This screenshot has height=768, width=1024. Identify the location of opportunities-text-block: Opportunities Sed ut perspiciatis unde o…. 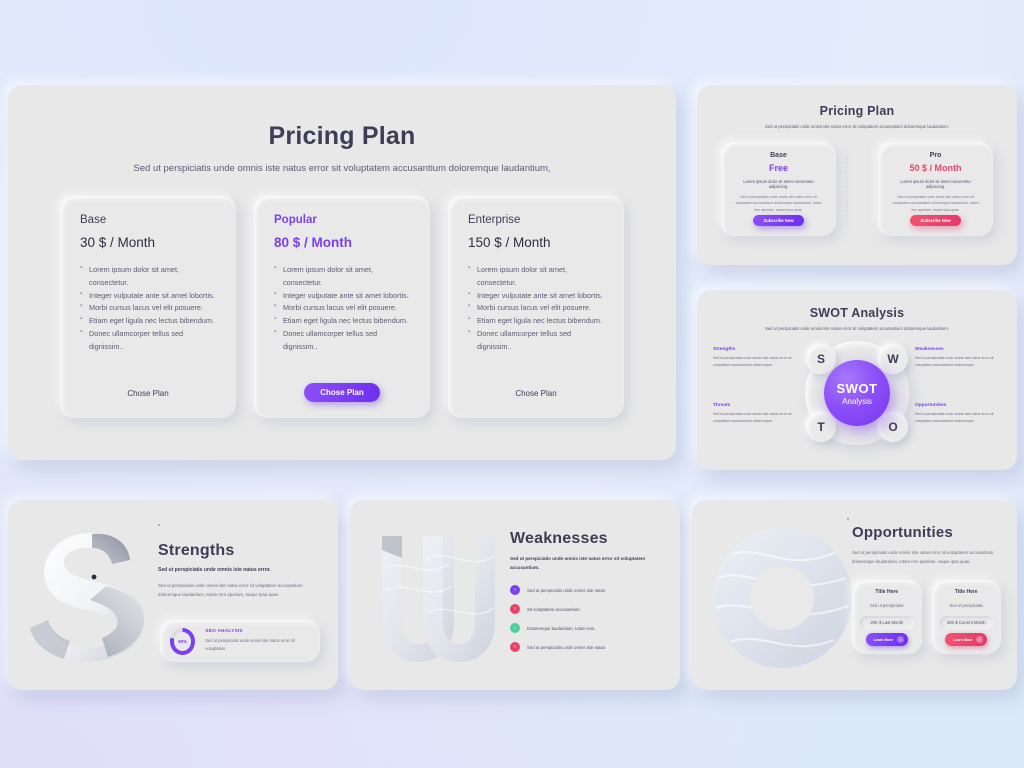
(926, 545).